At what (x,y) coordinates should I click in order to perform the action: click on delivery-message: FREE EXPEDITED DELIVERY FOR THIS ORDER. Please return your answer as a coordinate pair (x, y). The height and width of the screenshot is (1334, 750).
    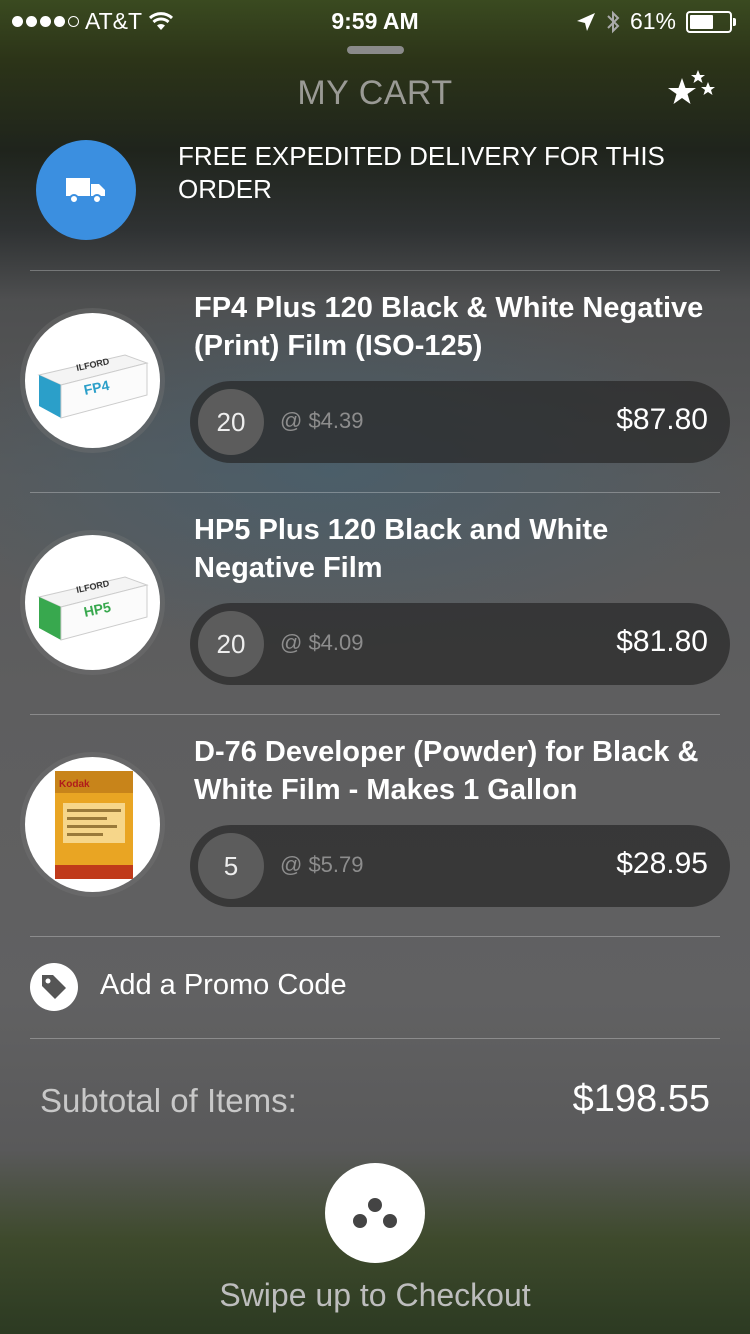
    Looking at the image, I should click on (421, 172).